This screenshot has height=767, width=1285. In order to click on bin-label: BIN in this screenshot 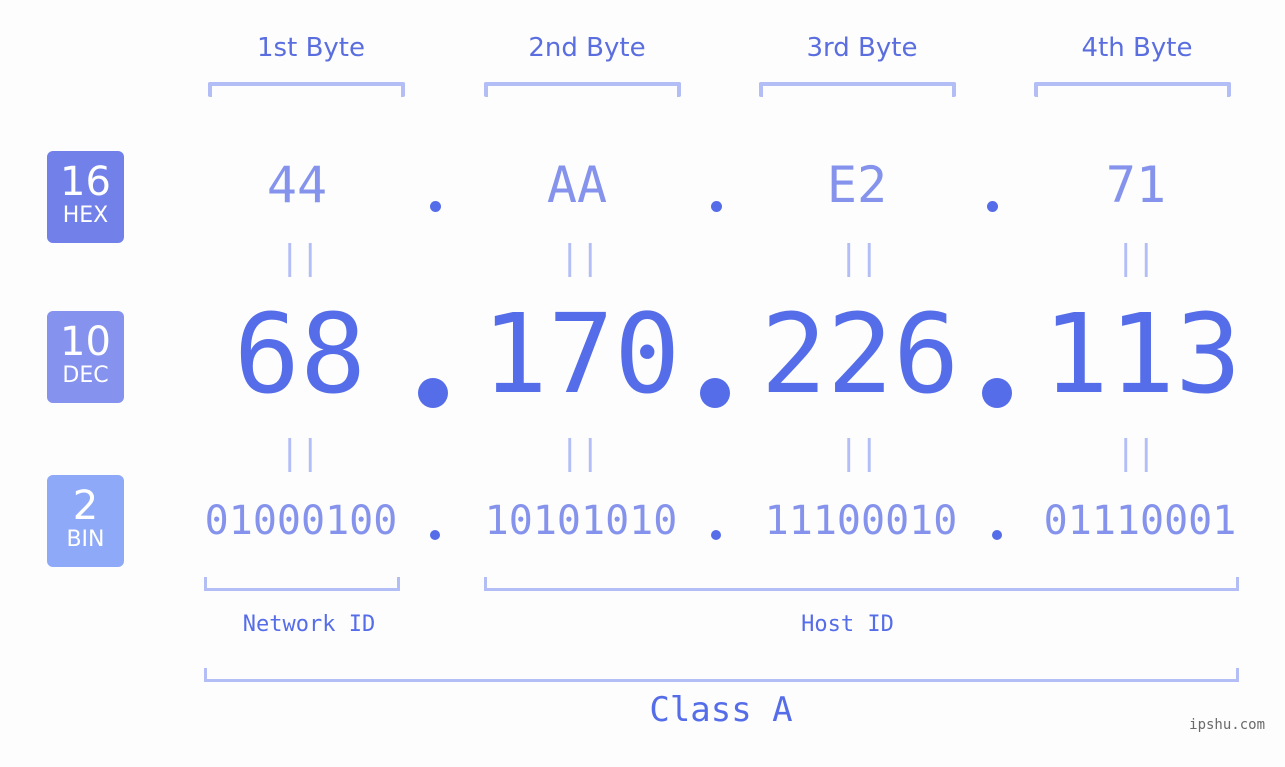, I will do `click(85, 539)`.